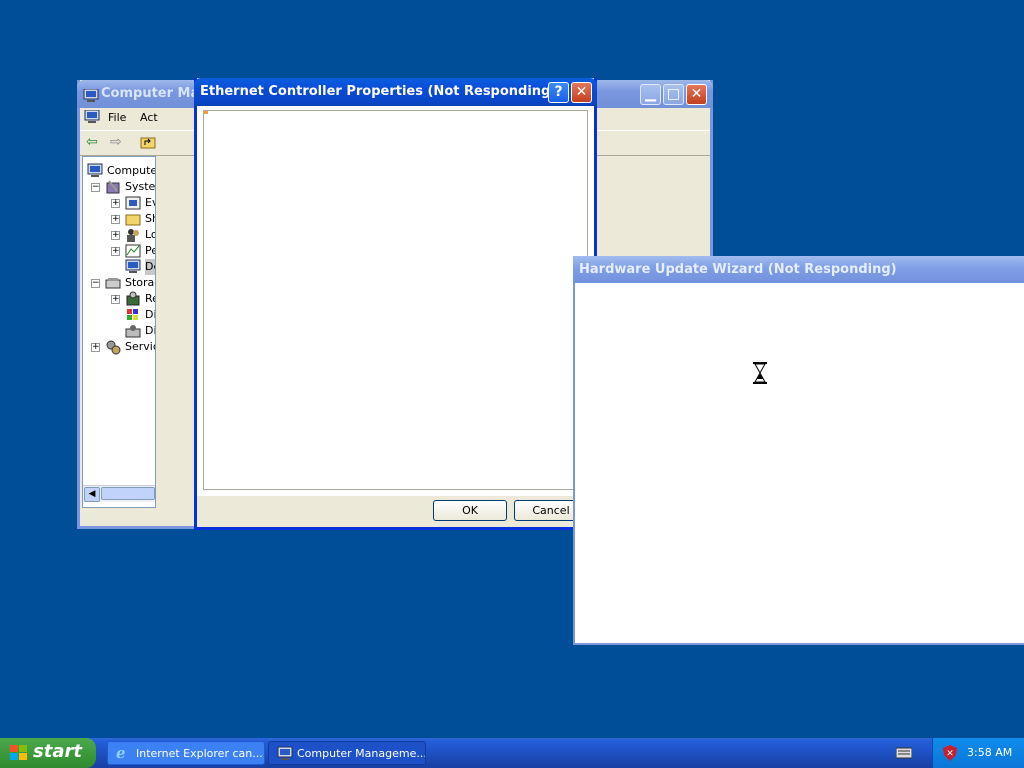  I want to click on tree-label: Sh, so click(150, 218).